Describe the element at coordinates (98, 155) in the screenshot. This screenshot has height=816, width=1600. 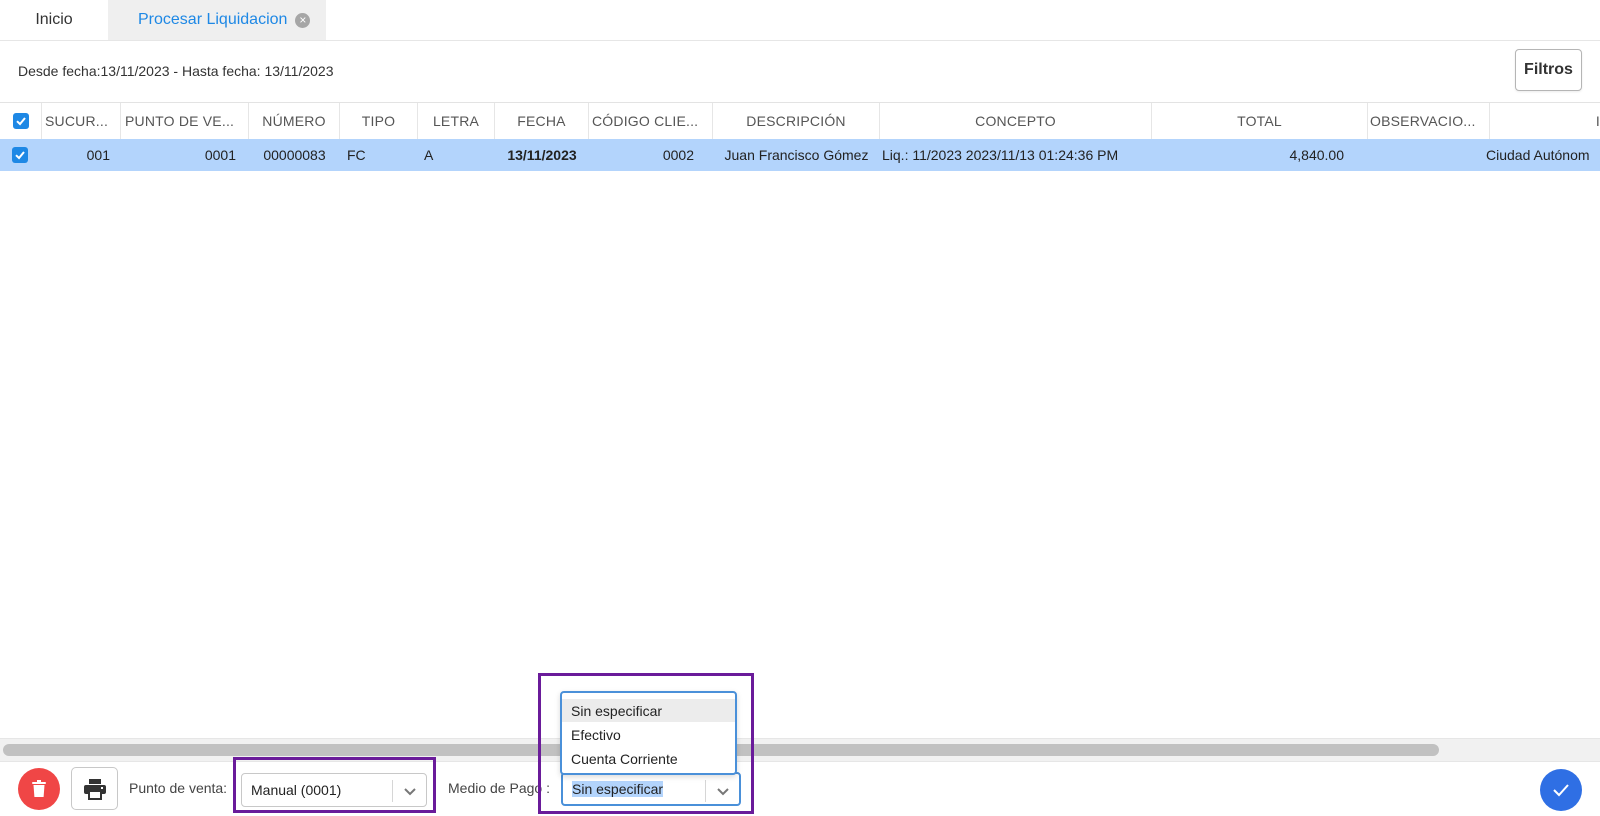
I see `cell-sucursal: 001` at that location.